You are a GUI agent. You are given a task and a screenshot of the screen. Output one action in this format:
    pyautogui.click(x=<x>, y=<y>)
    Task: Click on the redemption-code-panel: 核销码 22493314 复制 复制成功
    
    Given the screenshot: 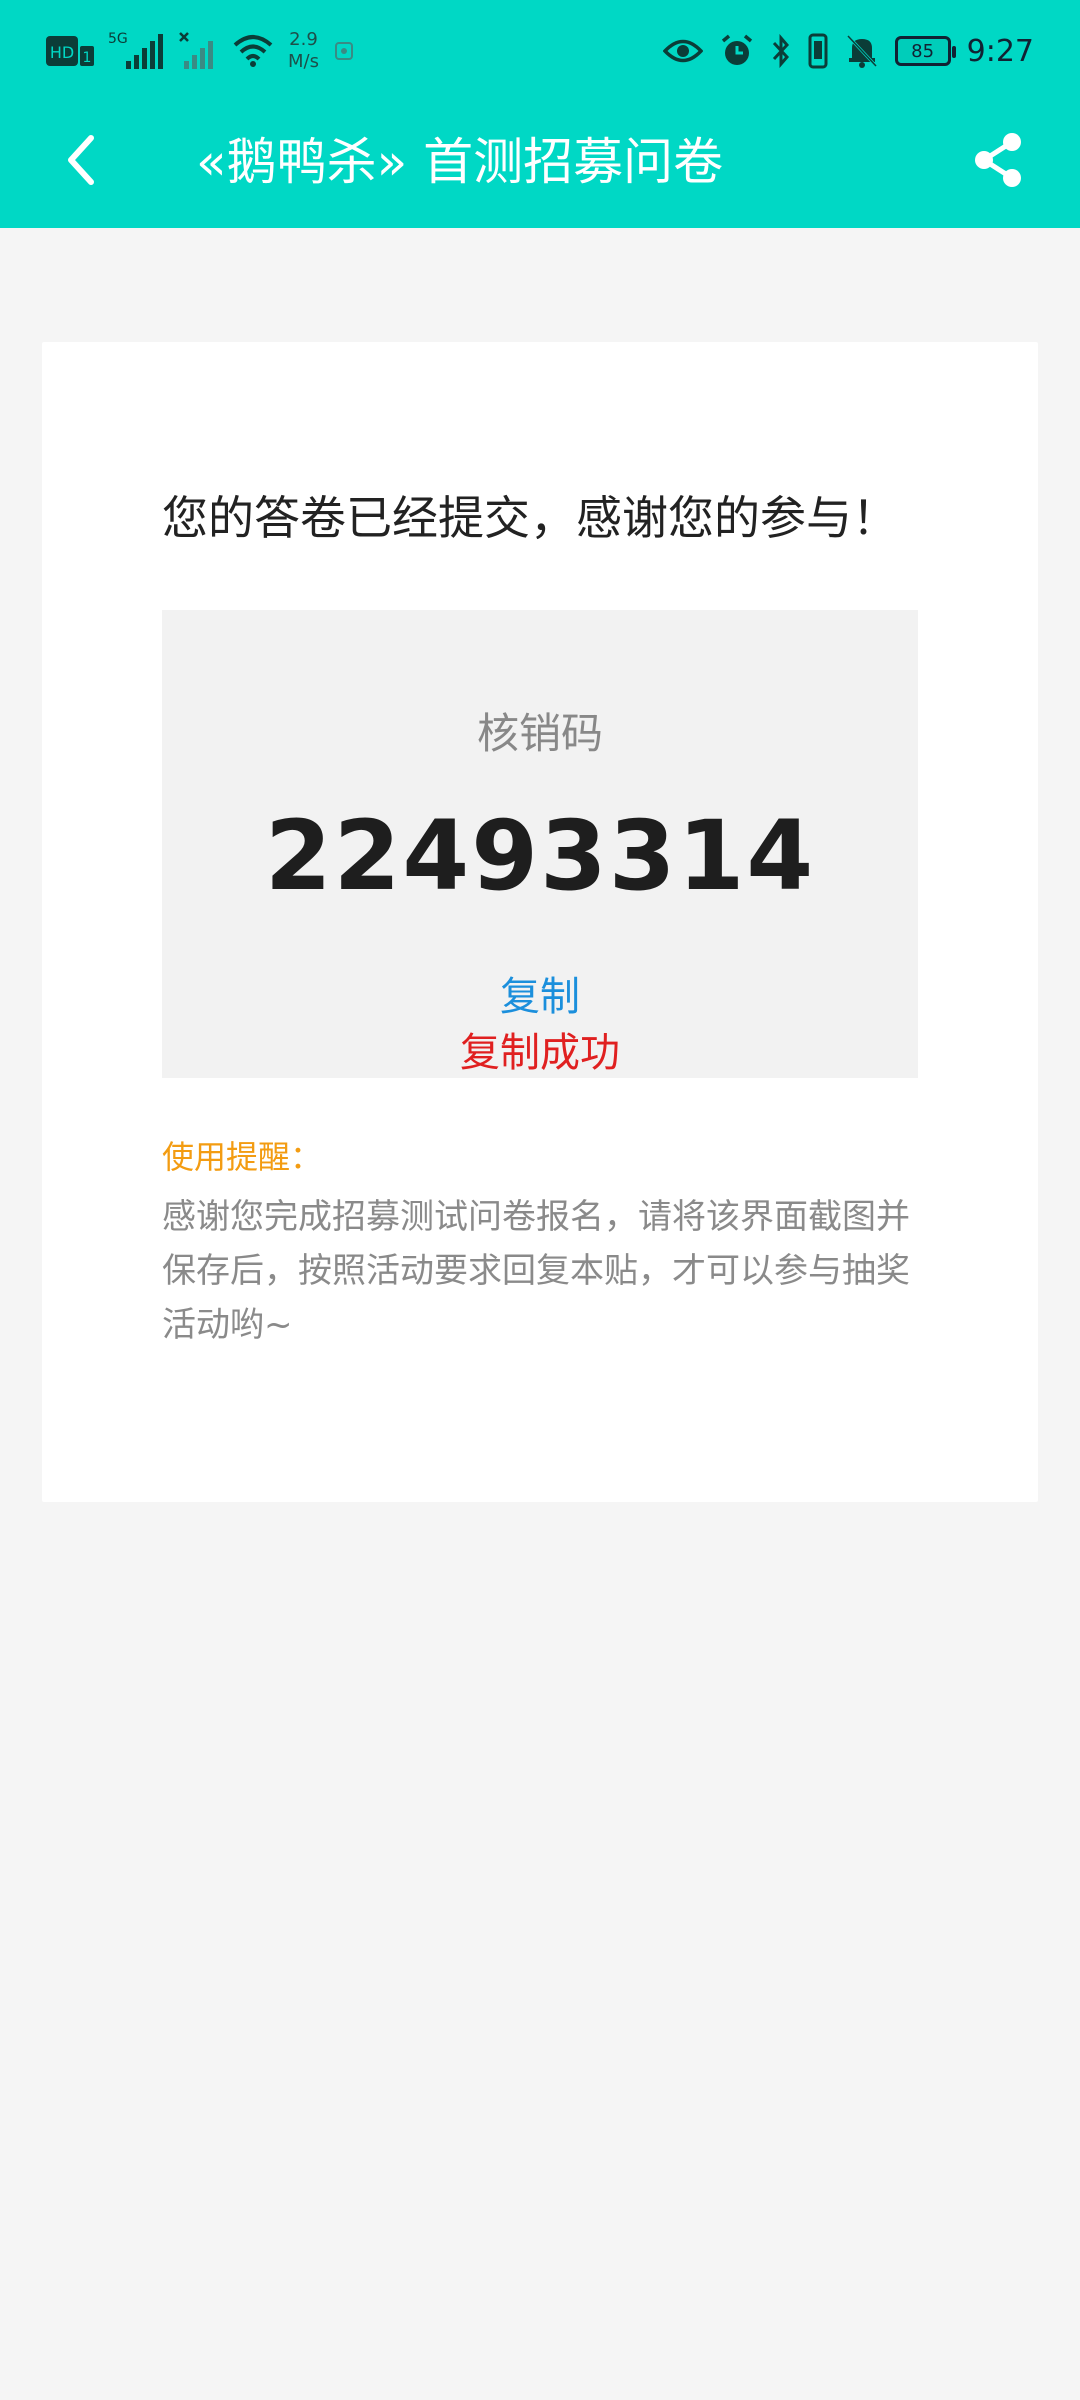 What is the action you would take?
    pyautogui.click(x=540, y=844)
    